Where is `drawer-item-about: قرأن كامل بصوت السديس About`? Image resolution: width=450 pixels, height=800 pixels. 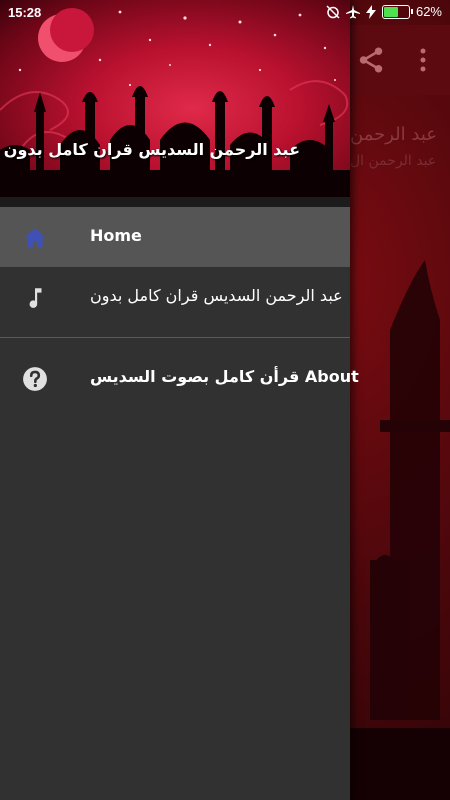 drawer-item-about: قرأن كامل بصوت السديس About is located at coordinates (179, 378).